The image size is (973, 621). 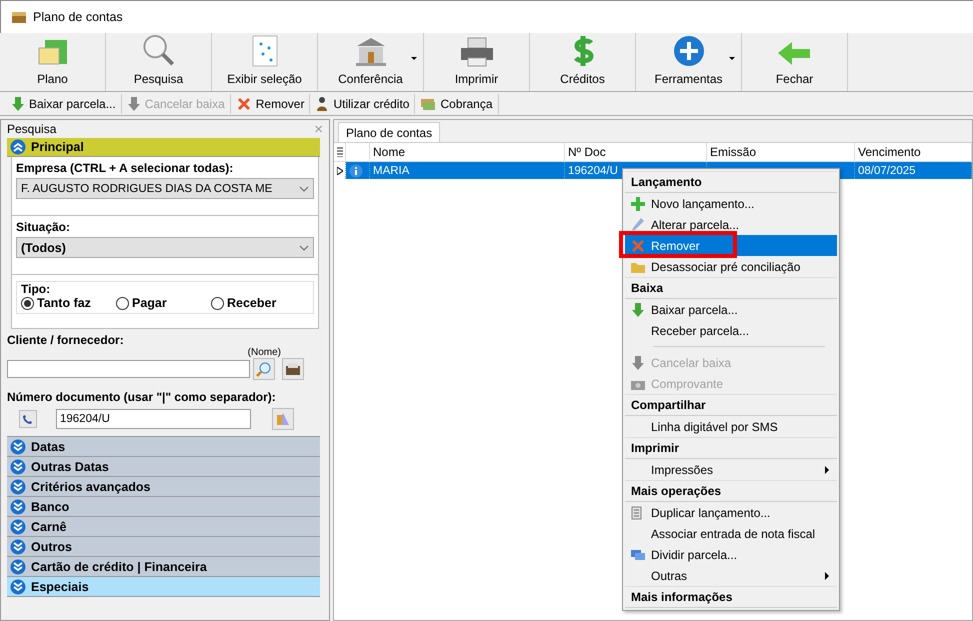 I want to click on menu-section-header: Baixa, so click(x=731, y=288).